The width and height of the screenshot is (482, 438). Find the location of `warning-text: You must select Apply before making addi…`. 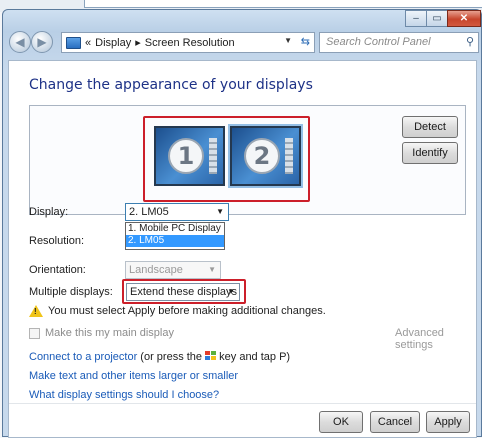

warning-text: You must select Apply before making addi… is located at coordinates (187, 311).